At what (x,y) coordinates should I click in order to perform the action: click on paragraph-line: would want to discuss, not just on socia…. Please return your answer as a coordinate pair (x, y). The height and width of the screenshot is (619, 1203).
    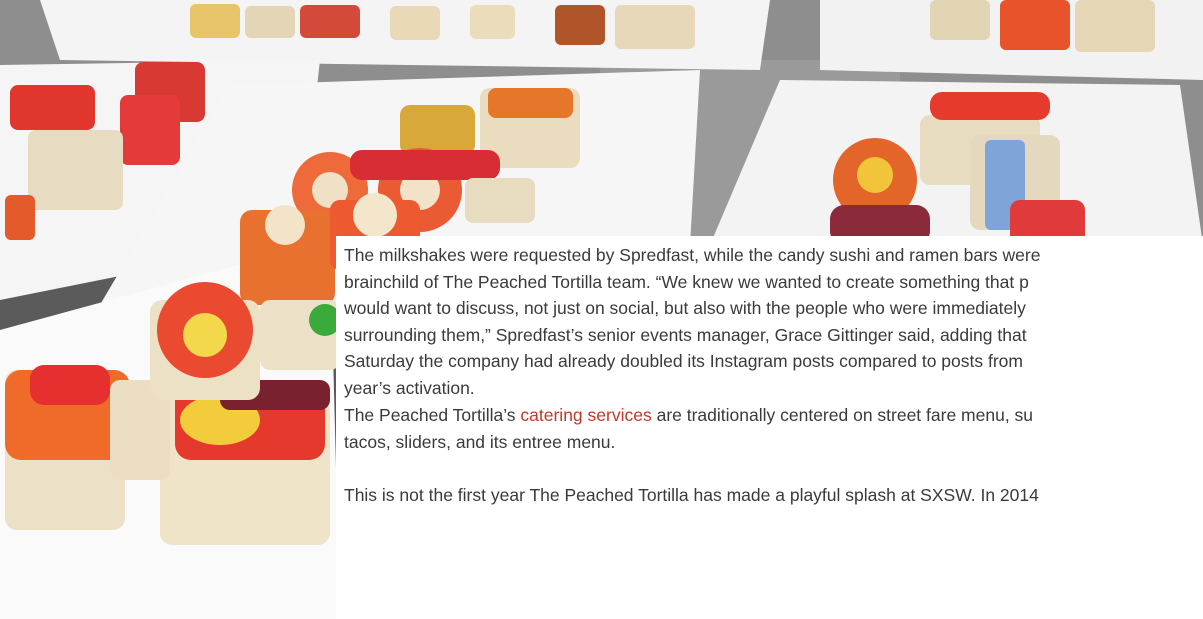
    Looking at the image, I should click on (685, 308).